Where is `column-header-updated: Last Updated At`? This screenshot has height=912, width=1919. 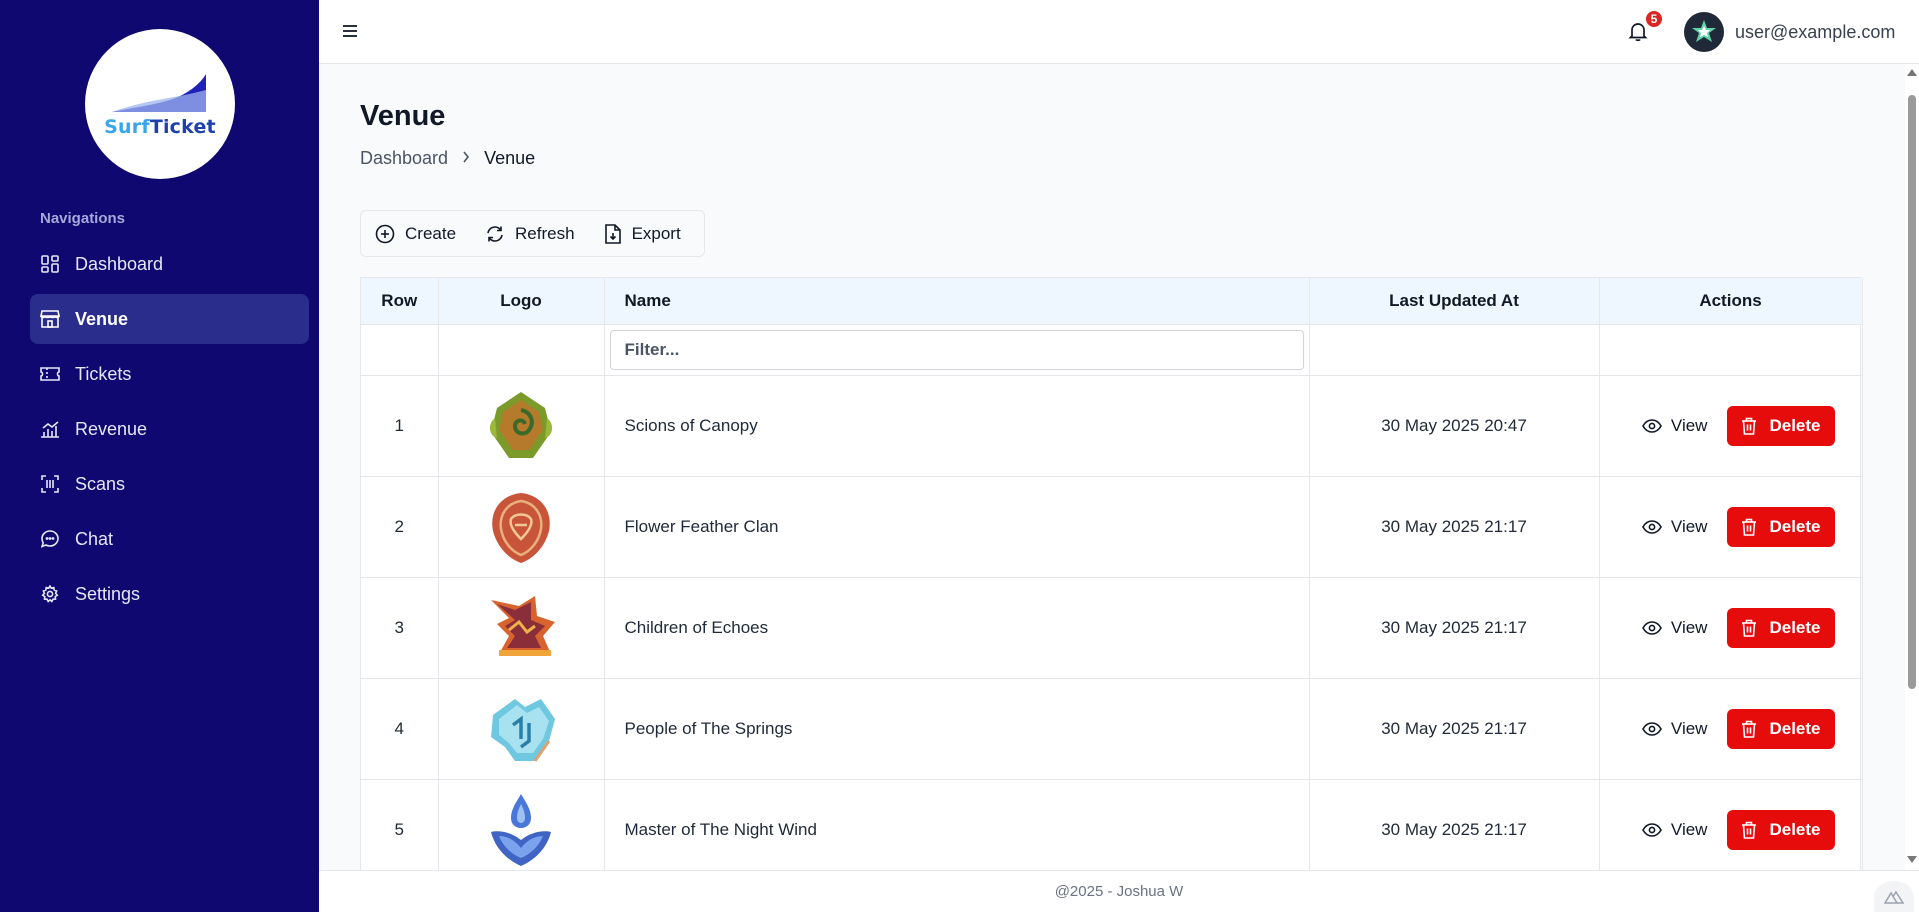 column-header-updated: Last Updated At is located at coordinates (1454, 301).